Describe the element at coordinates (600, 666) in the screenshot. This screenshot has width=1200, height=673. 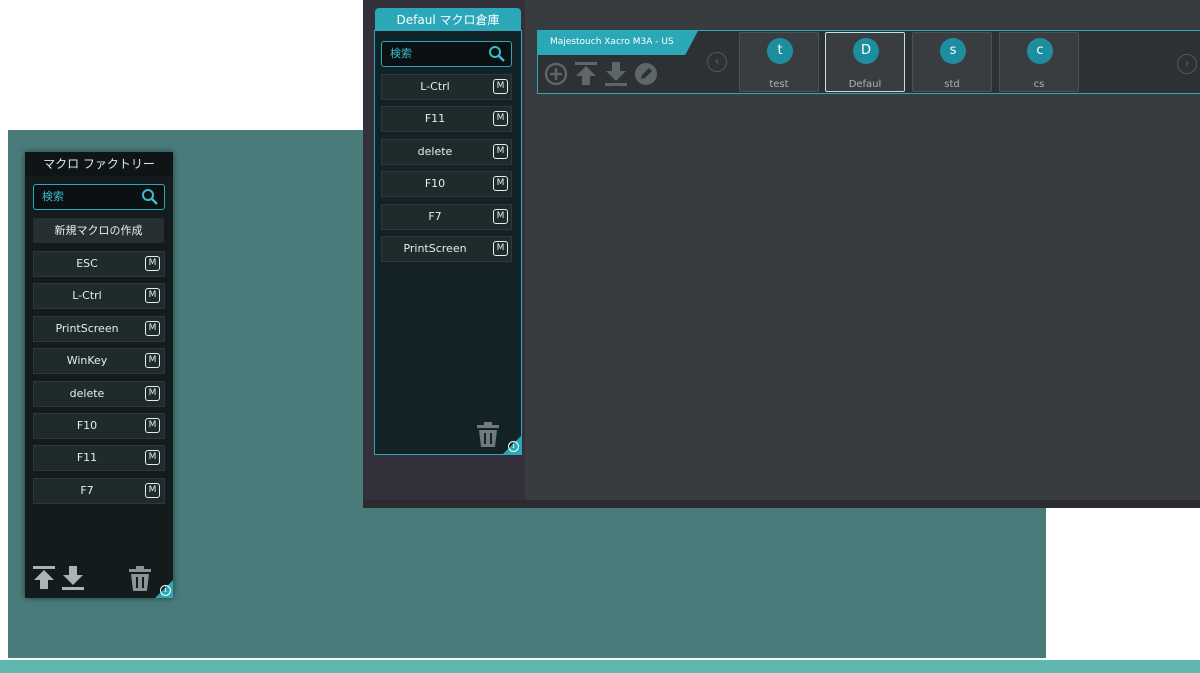
I see `bottom-accent-bar` at that location.